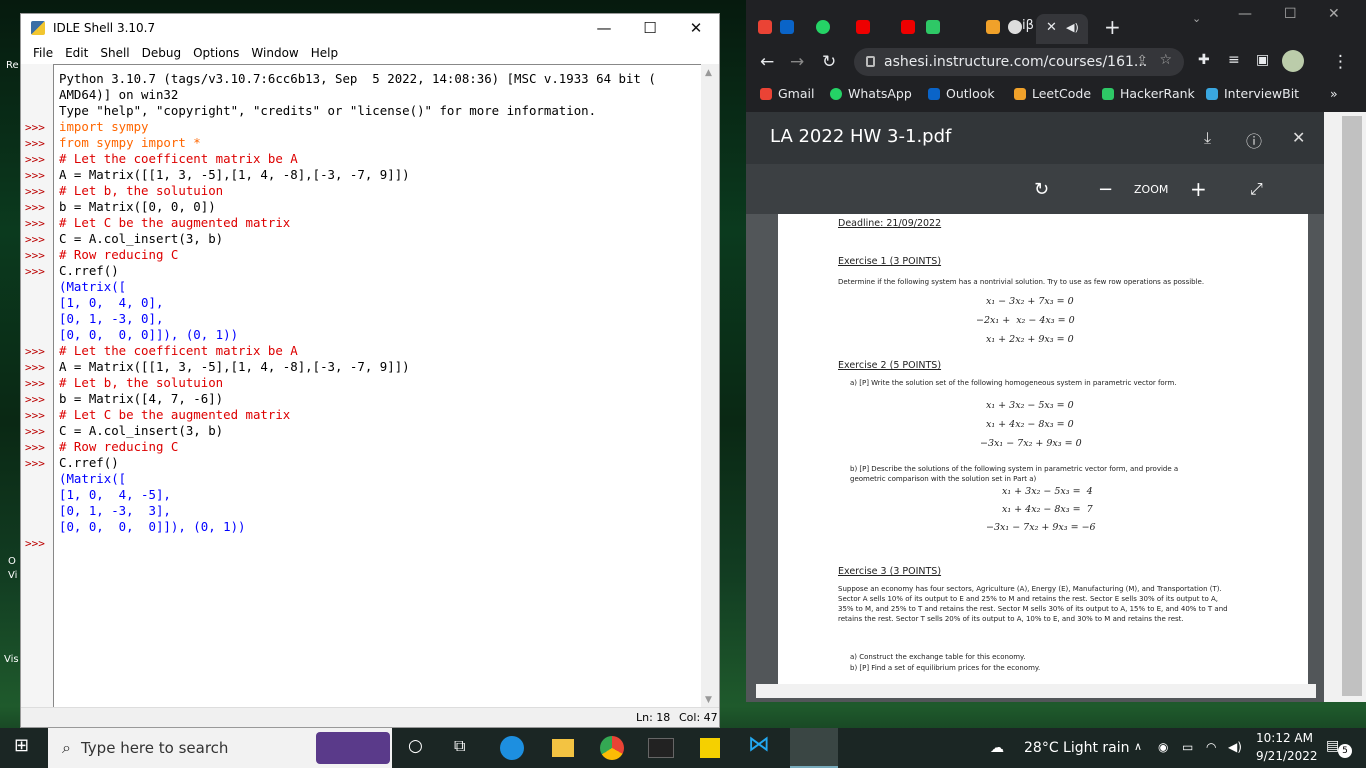 The image size is (1366, 768). What do you see at coordinates (650, 28) in the screenshot?
I see `maximize-button: ☐` at bounding box center [650, 28].